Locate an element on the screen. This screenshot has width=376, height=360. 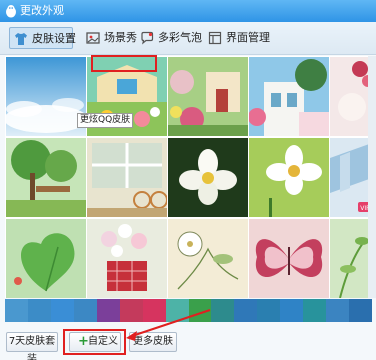
tab-scene-show: 场景秀 is located at coordinates (113, 38).